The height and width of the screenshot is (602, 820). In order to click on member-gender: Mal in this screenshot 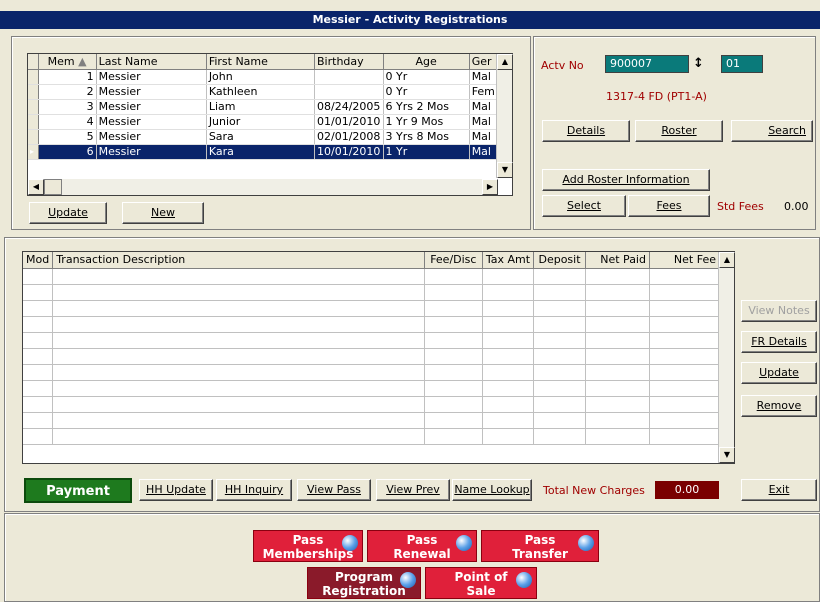, I will do `click(484, 137)`.